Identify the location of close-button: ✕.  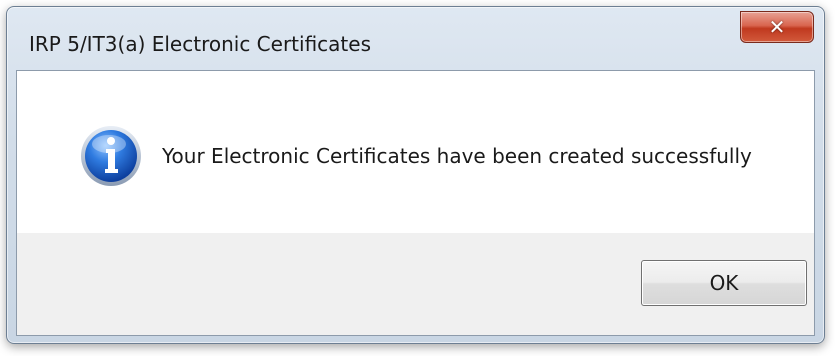
(777, 27).